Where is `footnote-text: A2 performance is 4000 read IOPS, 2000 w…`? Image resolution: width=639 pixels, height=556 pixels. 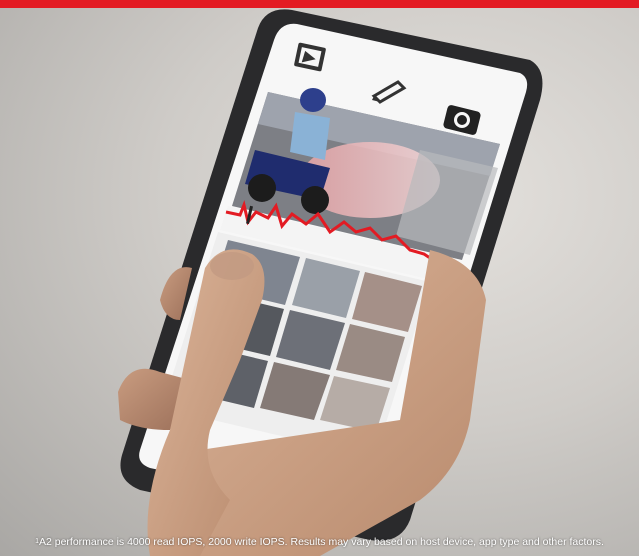 footnote-text: A2 performance is 4000 read IOPS, 2000 w… is located at coordinates (321, 542).